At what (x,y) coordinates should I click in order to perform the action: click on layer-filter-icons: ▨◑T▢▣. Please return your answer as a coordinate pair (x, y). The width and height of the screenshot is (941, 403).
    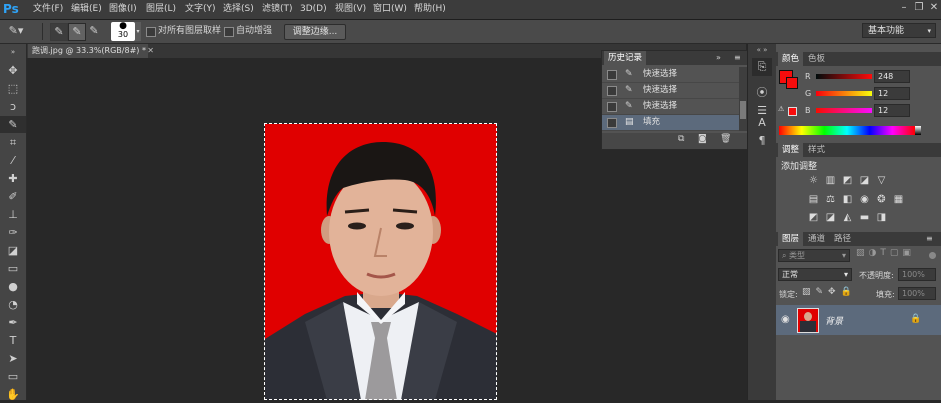
    Looking at the image, I should click on (885, 253).